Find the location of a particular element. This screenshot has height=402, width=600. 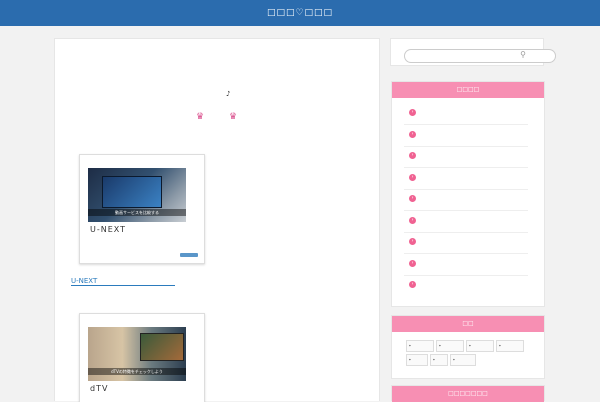

thumbnail-caption: dTVの特徴をチェックしよう is located at coordinates (137, 371).